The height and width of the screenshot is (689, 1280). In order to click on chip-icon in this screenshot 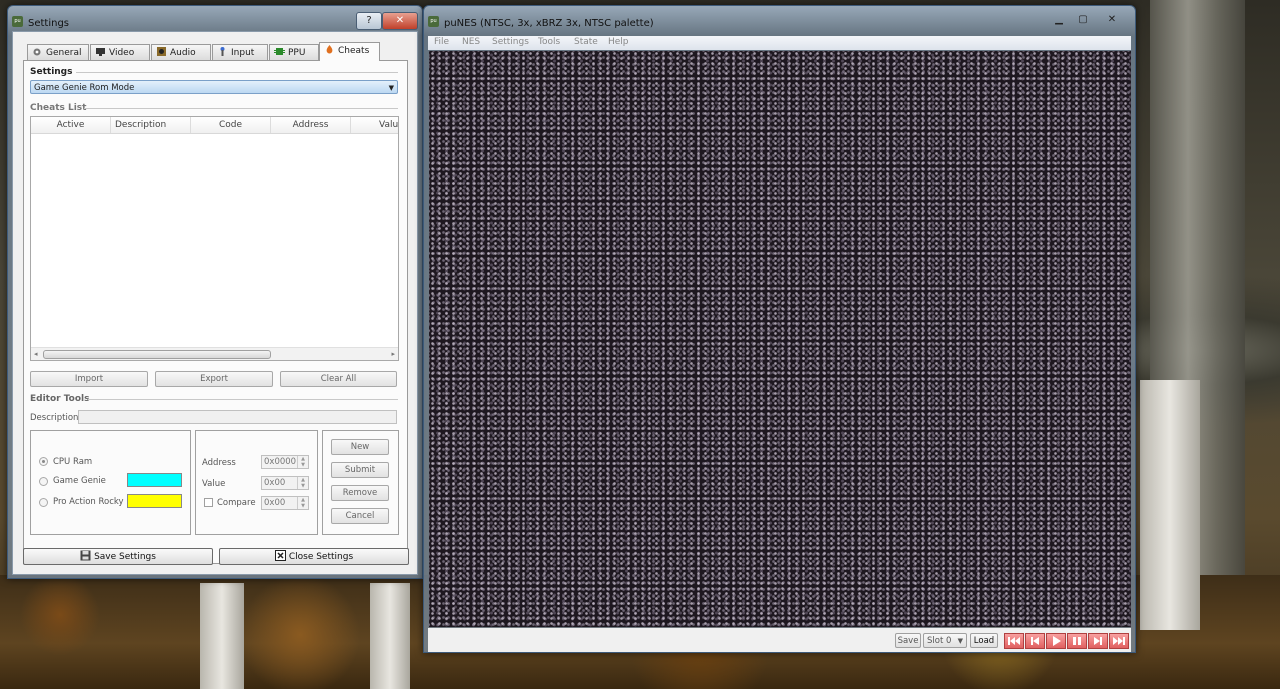, I will do `click(279, 50)`.